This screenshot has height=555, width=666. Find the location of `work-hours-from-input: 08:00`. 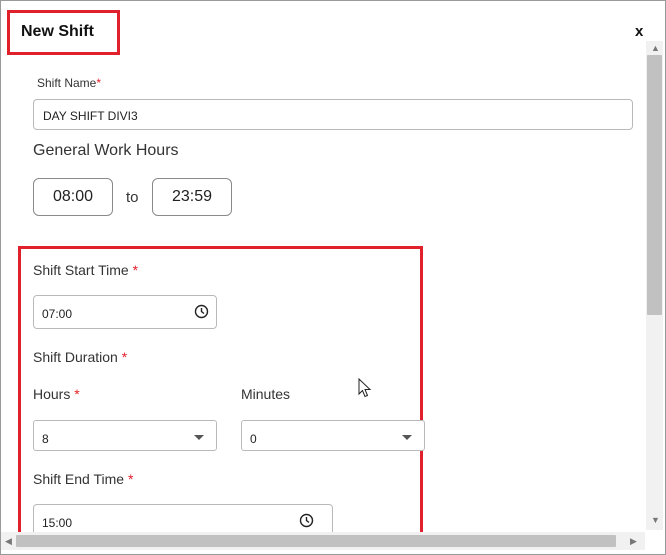

work-hours-from-input: 08:00 is located at coordinates (73, 197).